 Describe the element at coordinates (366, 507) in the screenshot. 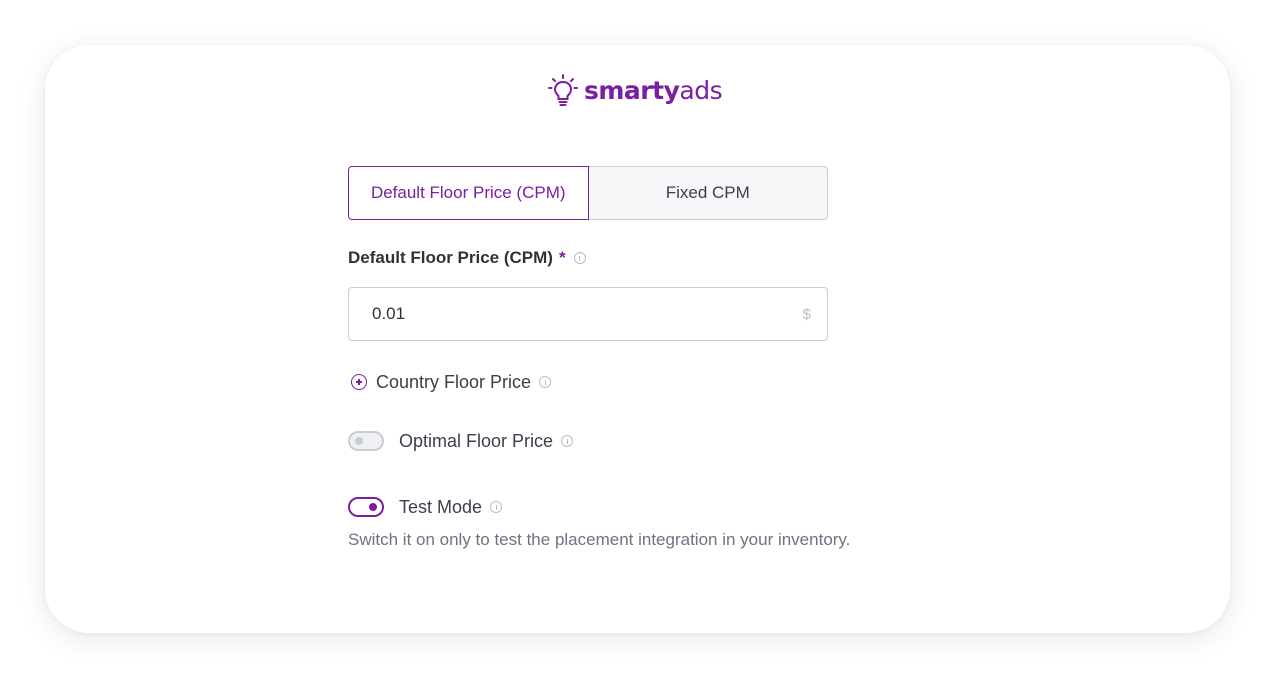

I see `test-mode-toggle` at that location.